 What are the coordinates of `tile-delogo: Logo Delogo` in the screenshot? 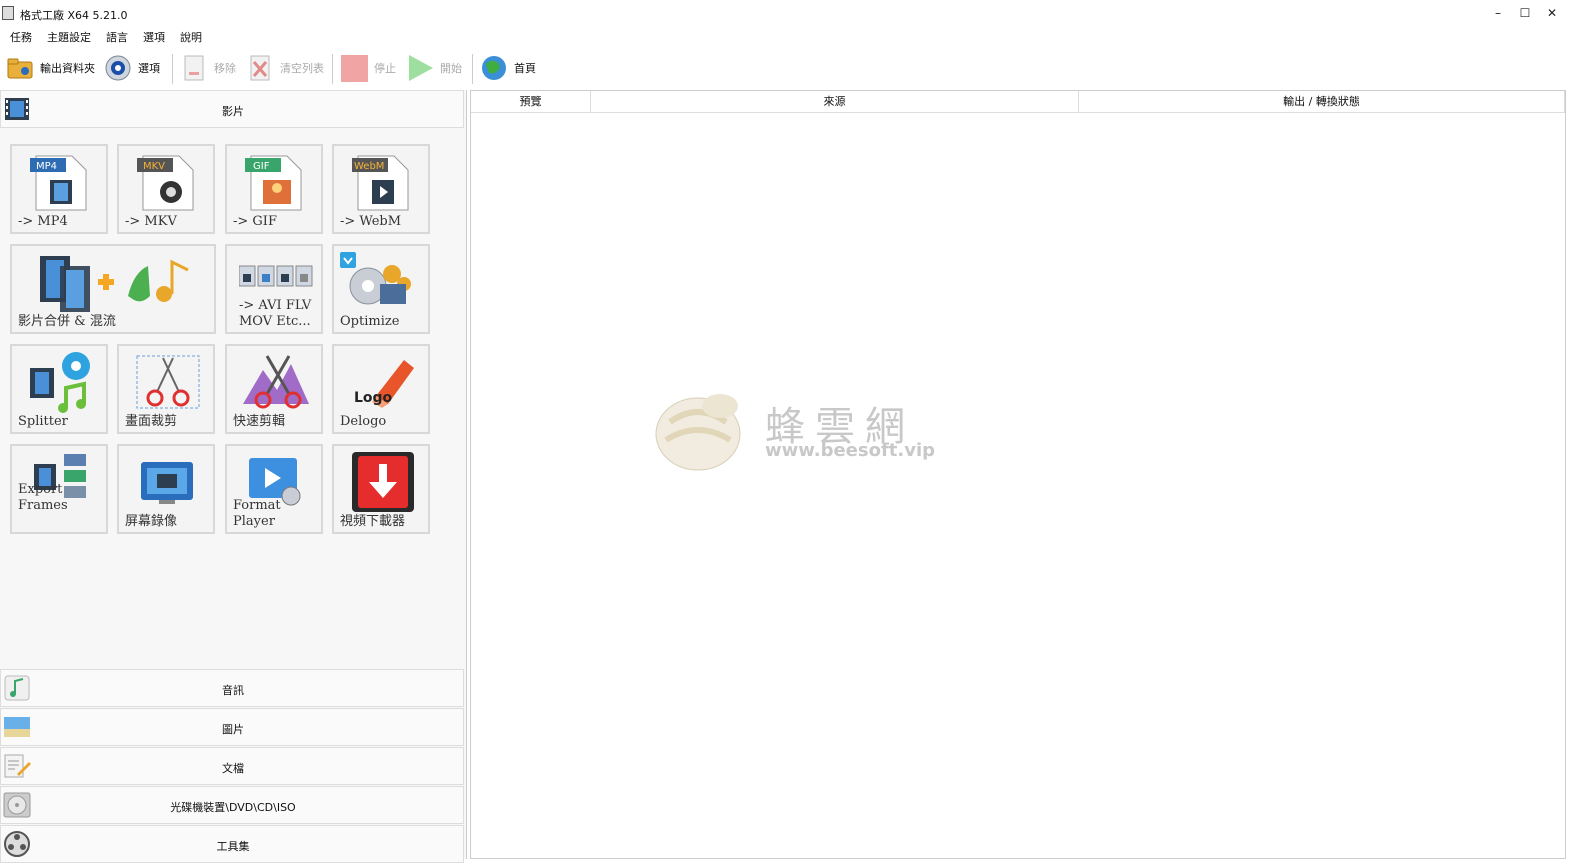 It's located at (381, 389).